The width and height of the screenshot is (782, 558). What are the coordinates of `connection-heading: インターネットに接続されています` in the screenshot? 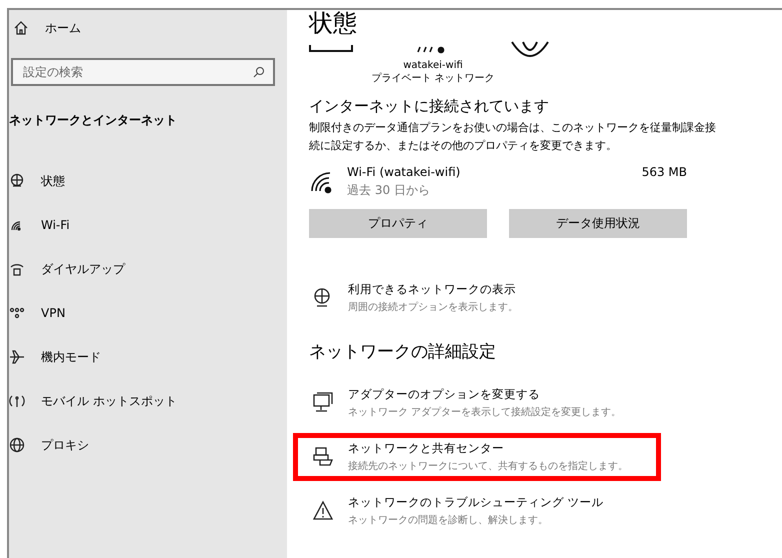 It's located at (429, 106).